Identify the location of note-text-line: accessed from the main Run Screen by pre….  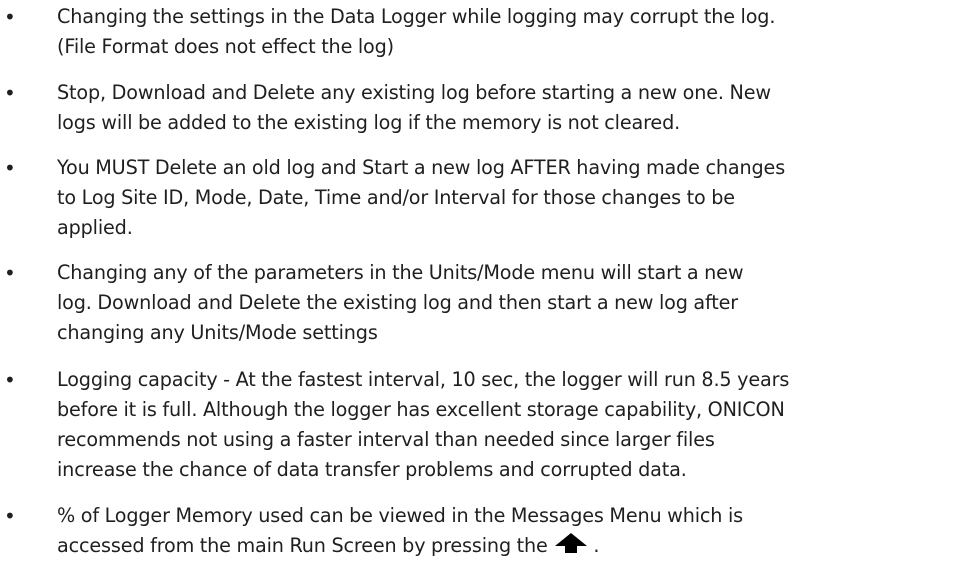
(514, 546).